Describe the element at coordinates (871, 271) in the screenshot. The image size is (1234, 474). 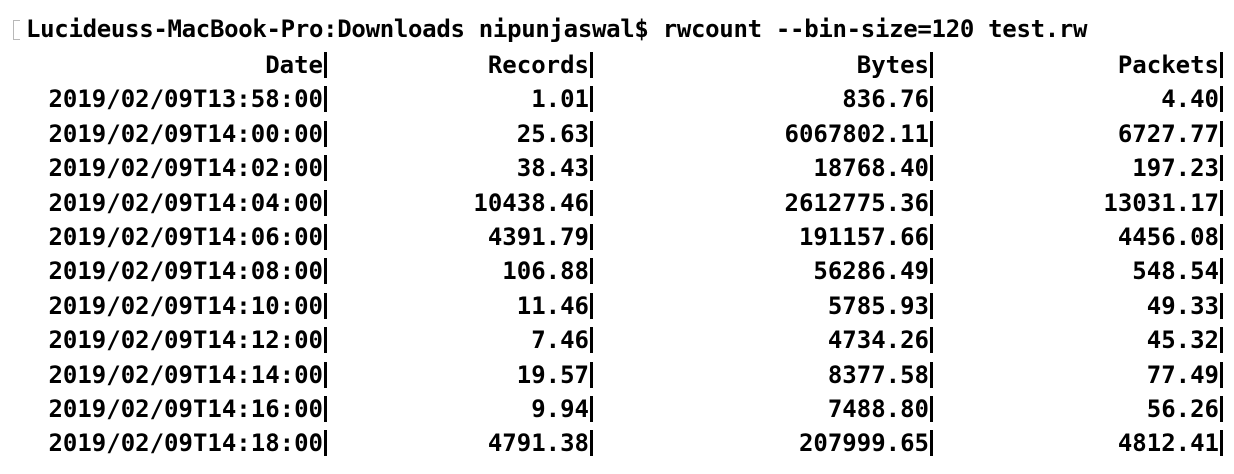
I see `cell-bytes: 56286.49` at that location.